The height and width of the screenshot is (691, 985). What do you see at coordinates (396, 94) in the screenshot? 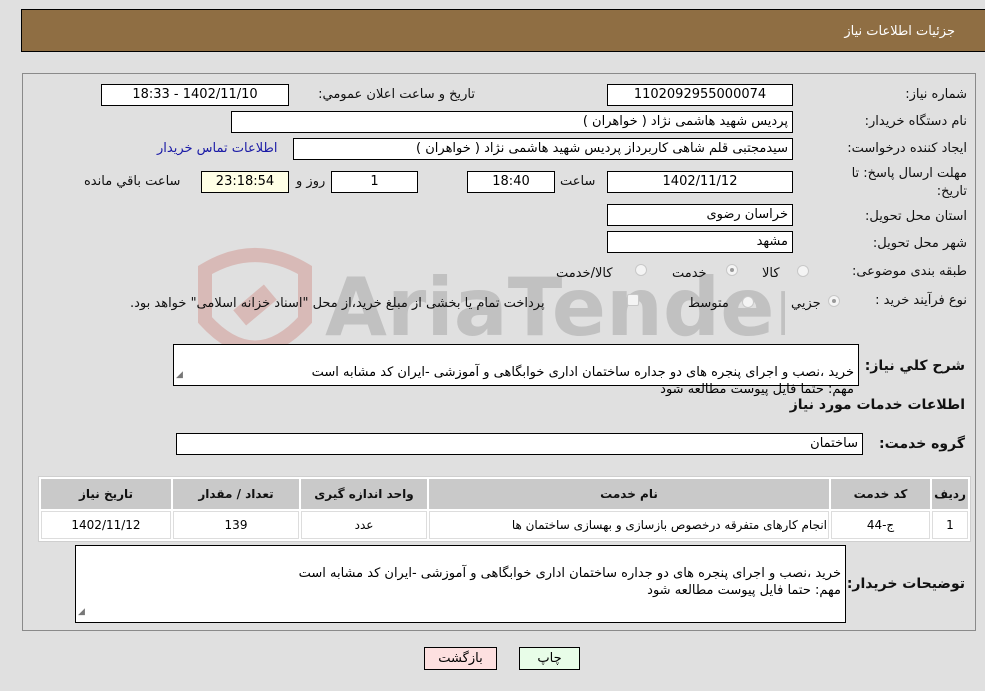
I see `announce-label: تاریخ و ساعت اعلان عمومي:` at bounding box center [396, 94].